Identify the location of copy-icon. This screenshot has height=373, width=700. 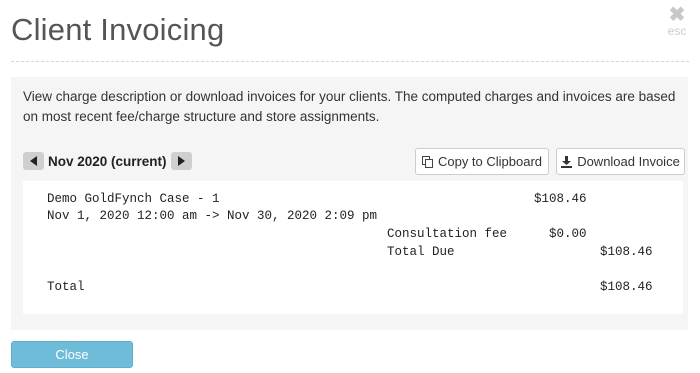
(427, 161).